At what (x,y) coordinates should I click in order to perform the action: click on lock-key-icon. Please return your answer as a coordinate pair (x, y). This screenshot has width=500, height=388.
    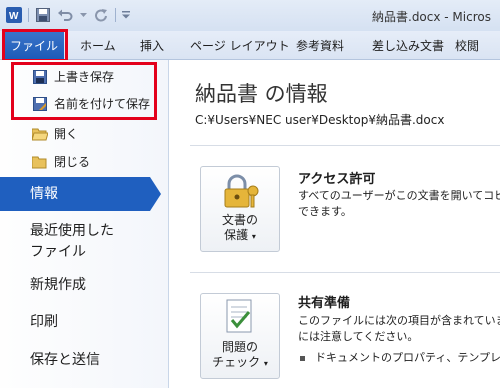
    Looking at the image, I should click on (241, 193).